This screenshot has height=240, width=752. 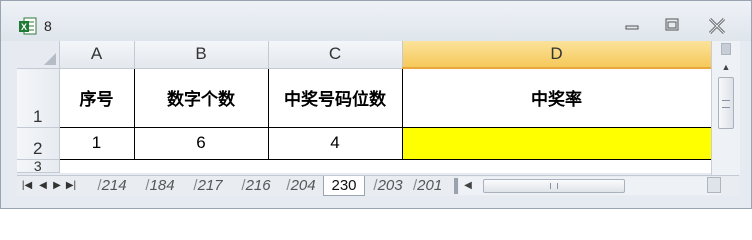 What do you see at coordinates (208, 185) in the screenshot?
I see `sheet-tab: /217` at bounding box center [208, 185].